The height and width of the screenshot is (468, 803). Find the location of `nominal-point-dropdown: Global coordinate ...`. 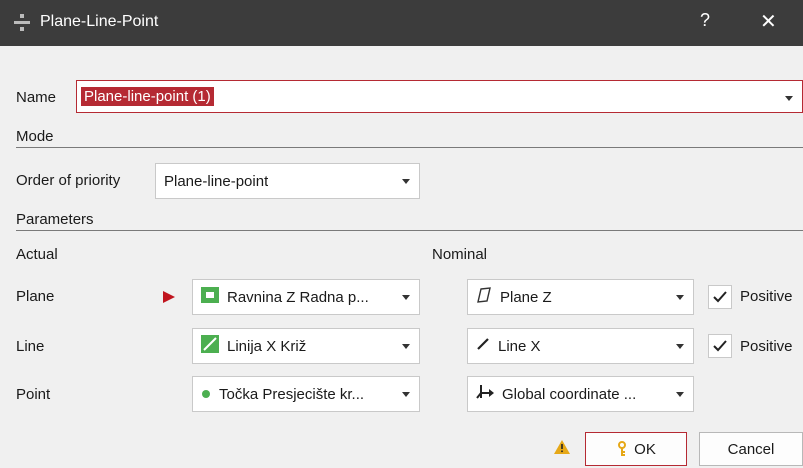

nominal-point-dropdown: Global coordinate ... is located at coordinates (580, 394).